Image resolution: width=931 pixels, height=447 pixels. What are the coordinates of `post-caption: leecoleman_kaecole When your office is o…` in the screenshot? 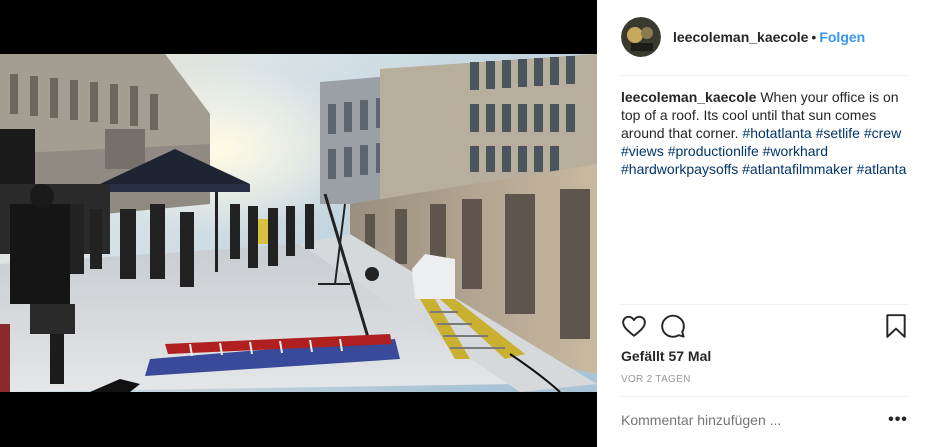 It's located at (764, 133).